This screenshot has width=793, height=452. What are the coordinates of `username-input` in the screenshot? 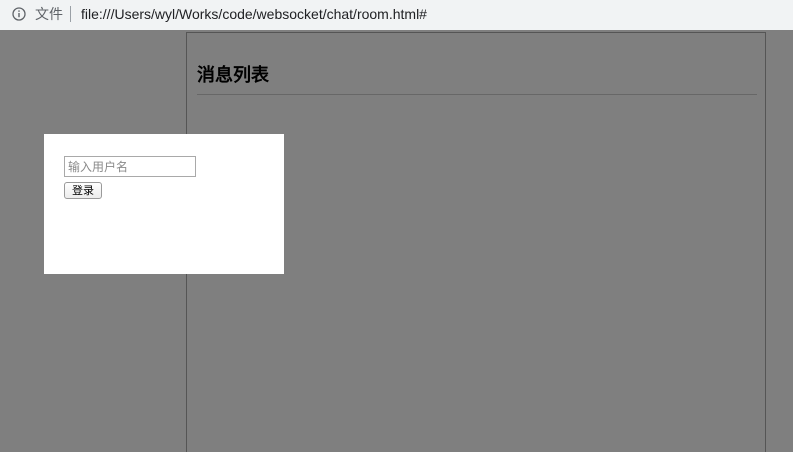 It's located at (130, 166).